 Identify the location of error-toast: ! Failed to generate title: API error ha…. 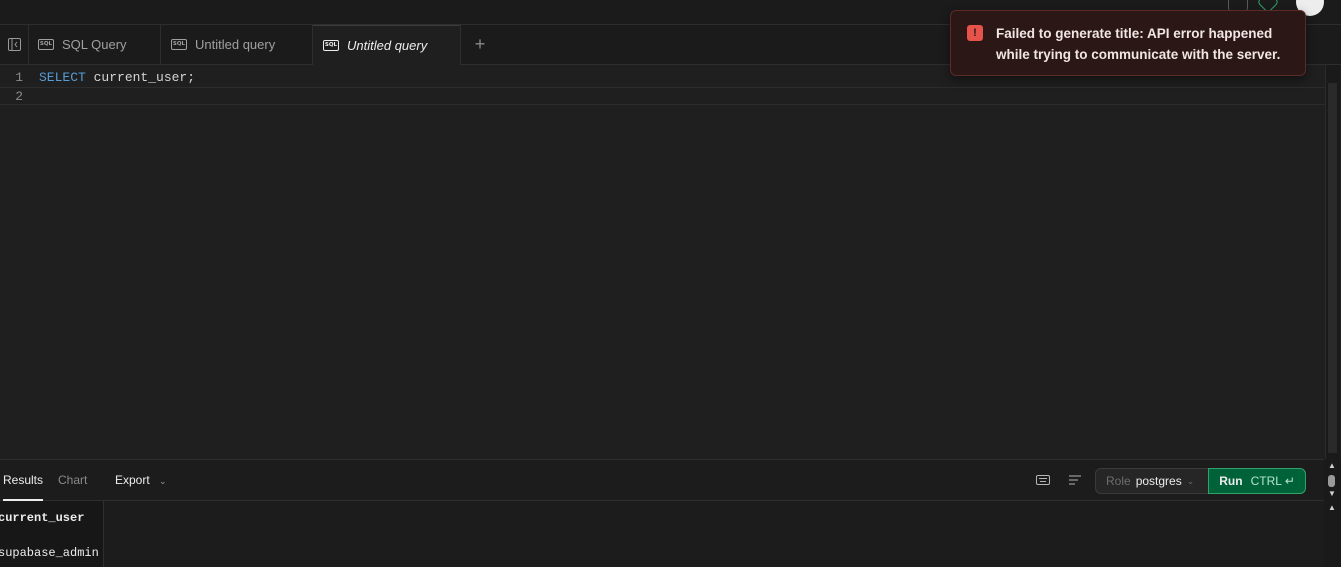
(1128, 43).